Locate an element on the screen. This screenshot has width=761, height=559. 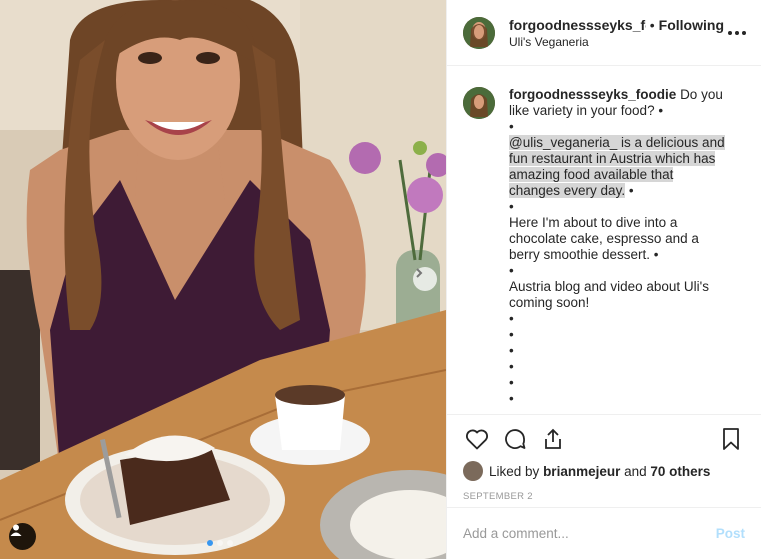
username-link: forgoodnessseyks_foodie is located at coordinates (577, 25).